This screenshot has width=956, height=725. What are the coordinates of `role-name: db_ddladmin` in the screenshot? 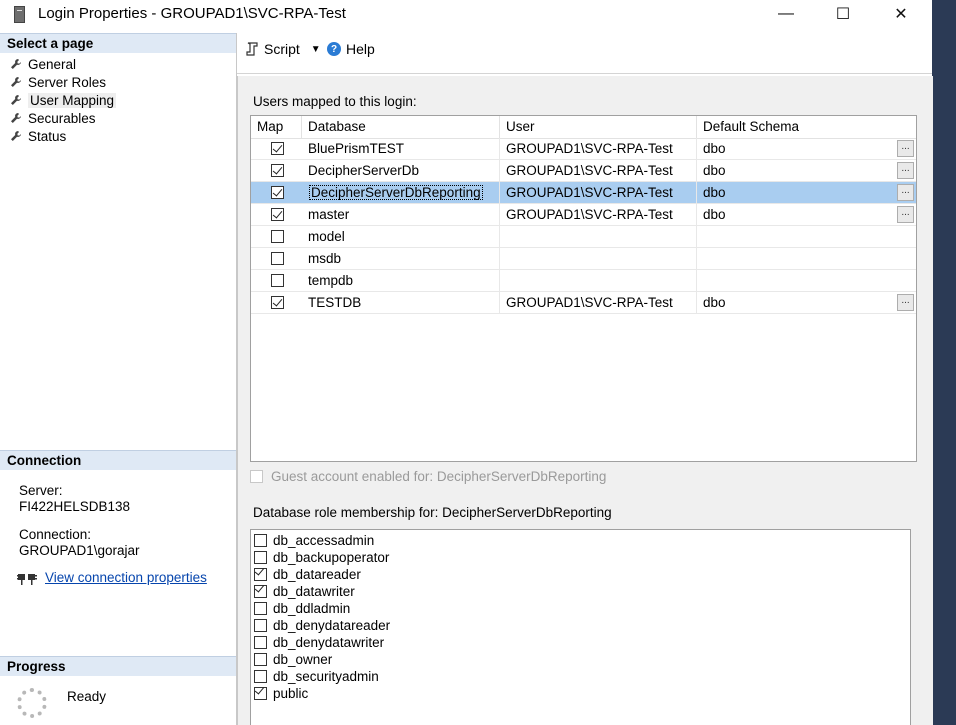 It's located at (312, 608).